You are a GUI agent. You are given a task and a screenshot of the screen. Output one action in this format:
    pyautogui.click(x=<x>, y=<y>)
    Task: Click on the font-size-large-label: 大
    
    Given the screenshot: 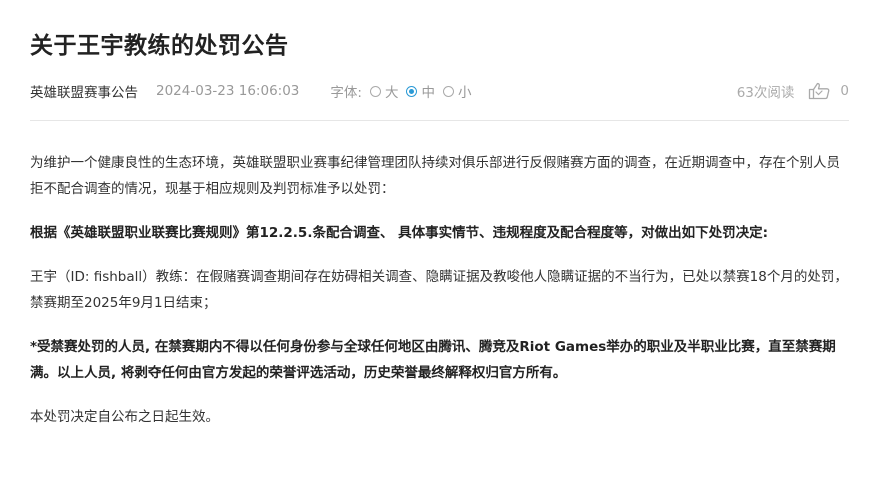 What is the action you would take?
    pyautogui.click(x=391, y=93)
    